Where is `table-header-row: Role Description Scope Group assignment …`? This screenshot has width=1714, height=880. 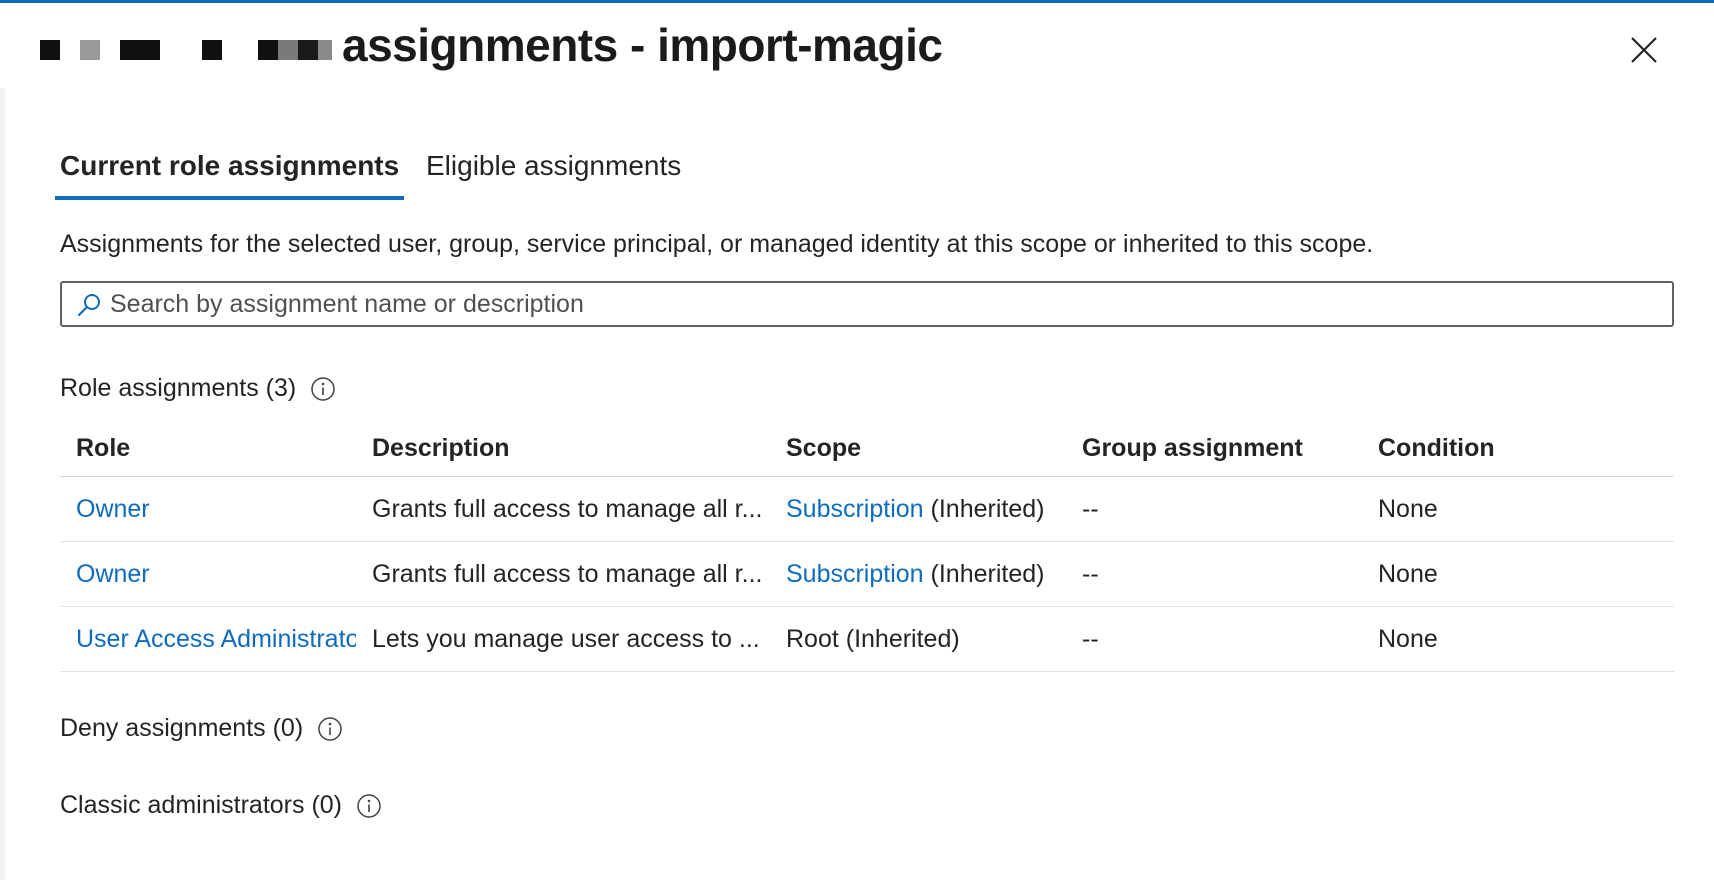
table-header-row: Role Description Scope Group assignment … is located at coordinates (867, 448).